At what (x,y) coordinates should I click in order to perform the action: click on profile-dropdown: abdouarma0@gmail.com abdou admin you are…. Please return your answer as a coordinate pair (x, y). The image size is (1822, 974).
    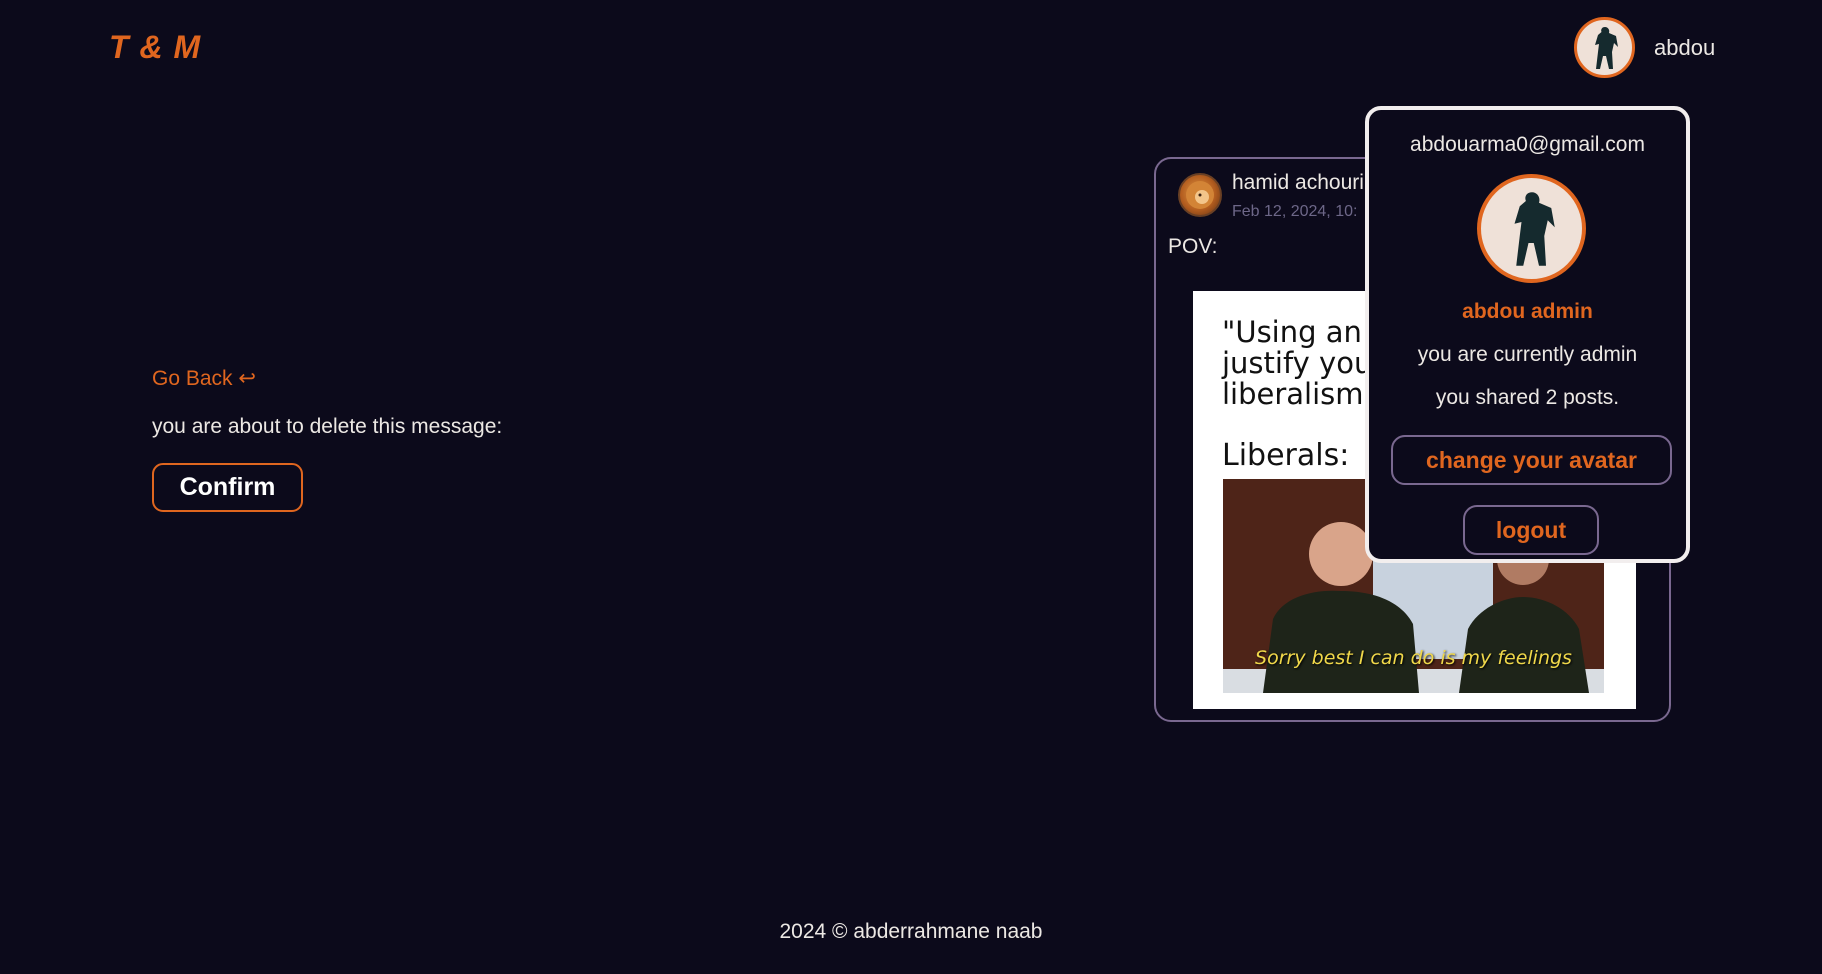
    Looking at the image, I should click on (1527, 334).